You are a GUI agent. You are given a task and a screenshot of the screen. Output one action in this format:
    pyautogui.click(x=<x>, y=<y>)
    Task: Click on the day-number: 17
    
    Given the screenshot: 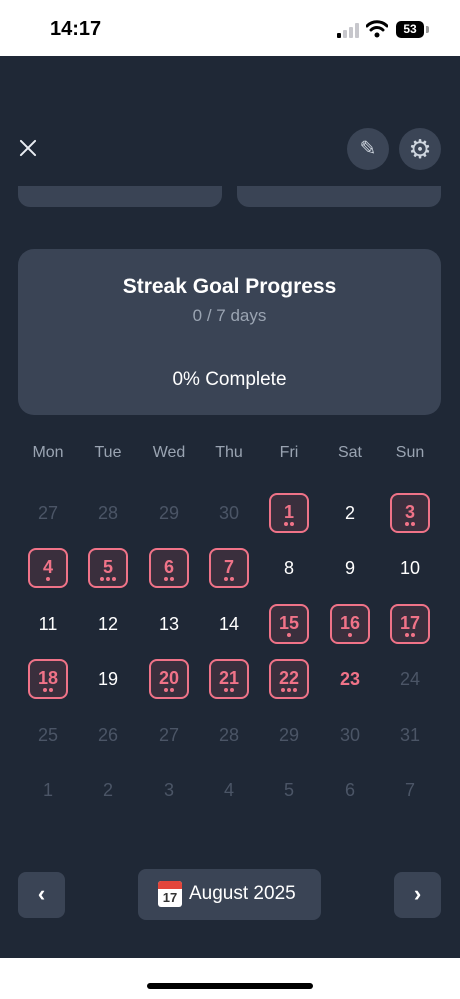 What is the action you would take?
    pyautogui.click(x=410, y=623)
    